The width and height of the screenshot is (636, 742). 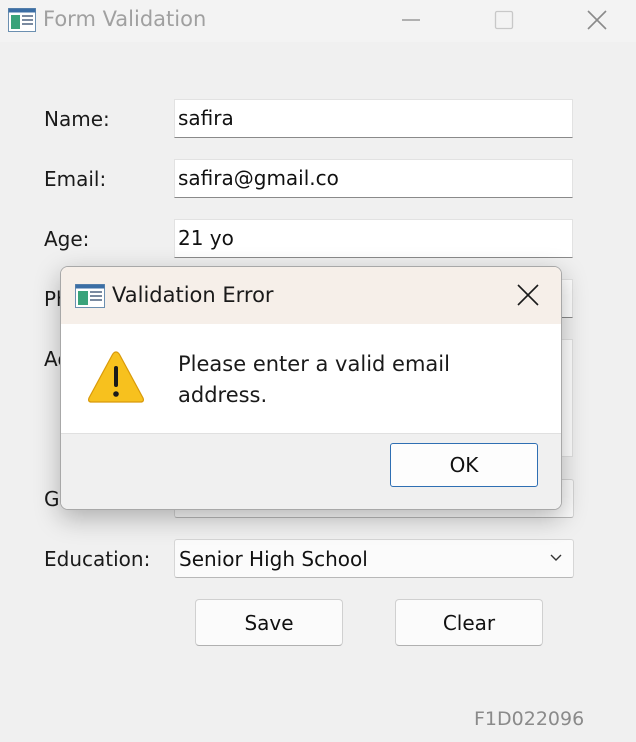 What do you see at coordinates (97, 559) in the screenshot?
I see `education-label: Education:` at bounding box center [97, 559].